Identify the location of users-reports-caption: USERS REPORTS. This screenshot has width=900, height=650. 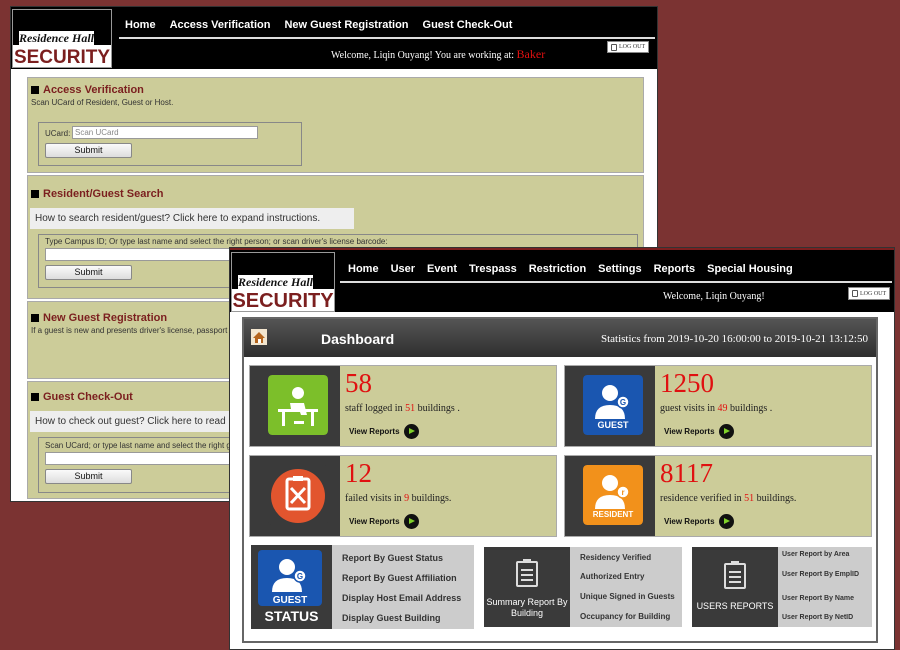
(735, 606).